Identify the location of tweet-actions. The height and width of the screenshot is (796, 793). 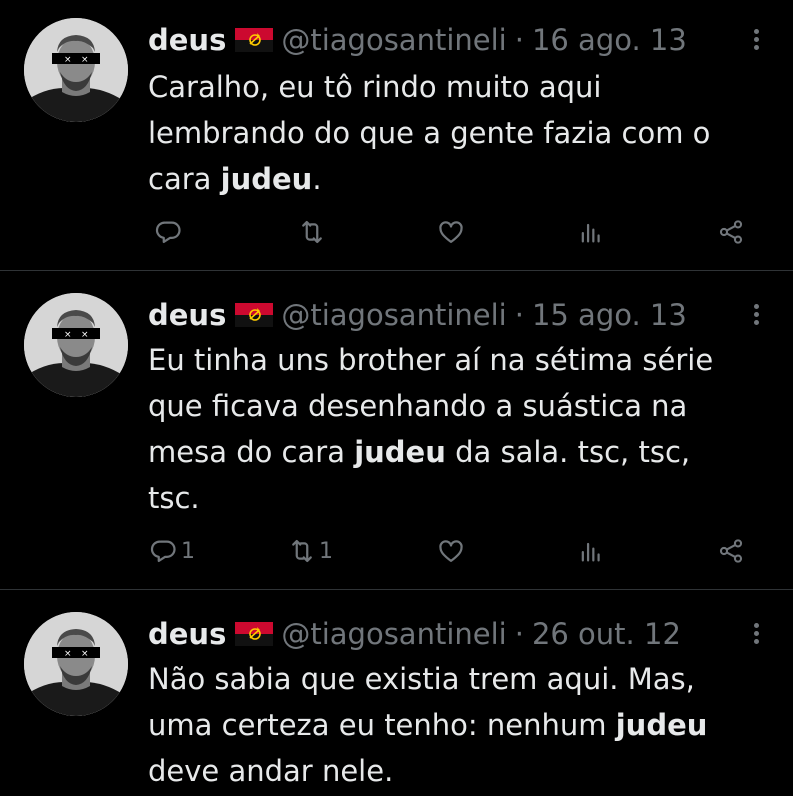
(396, 232).